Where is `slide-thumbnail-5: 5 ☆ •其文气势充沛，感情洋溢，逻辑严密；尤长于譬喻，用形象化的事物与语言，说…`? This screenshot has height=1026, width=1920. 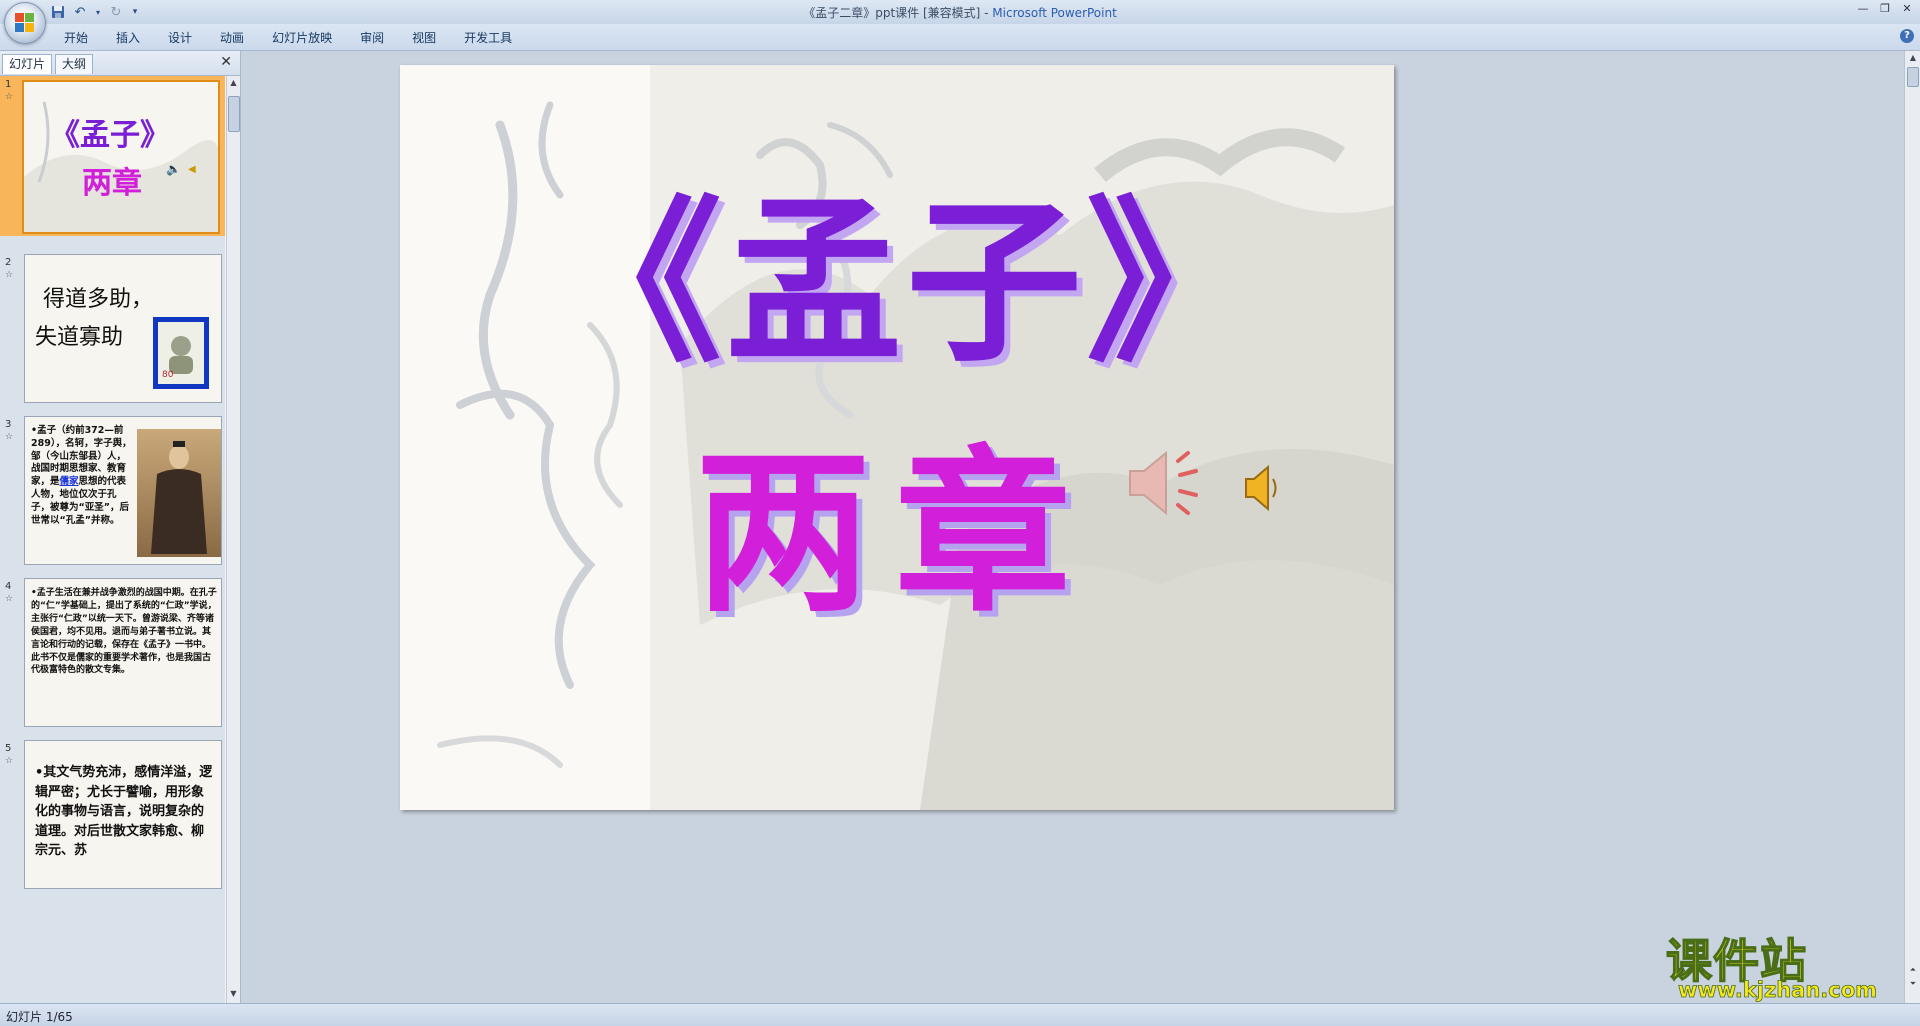 slide-thumbnail-5: 5 ☆ •其文气势充沛，感情洋溢，逻辑严密；尤长于譬喻，用形象化的事物与语言，说… is located at coordinates (112, 816).